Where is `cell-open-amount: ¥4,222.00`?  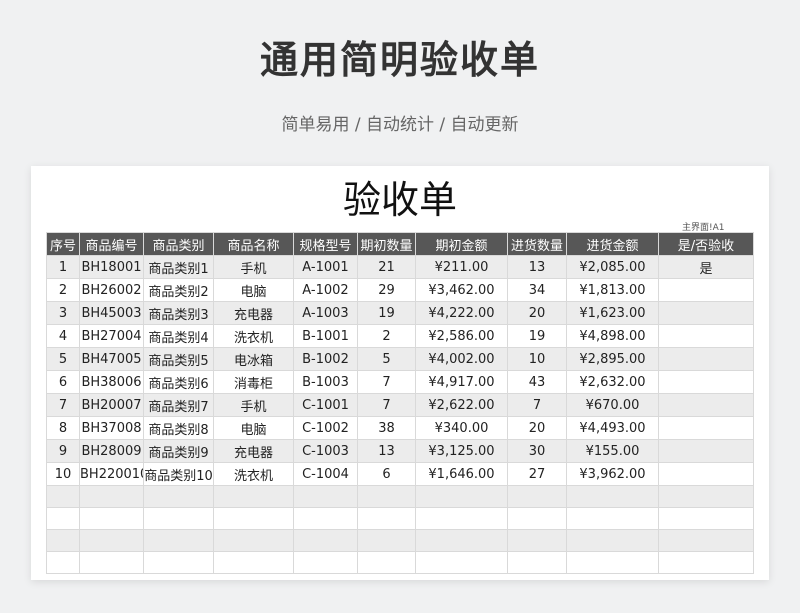 cell-open-amount: ¥4,222.00 is located at coordinates (461, 313).